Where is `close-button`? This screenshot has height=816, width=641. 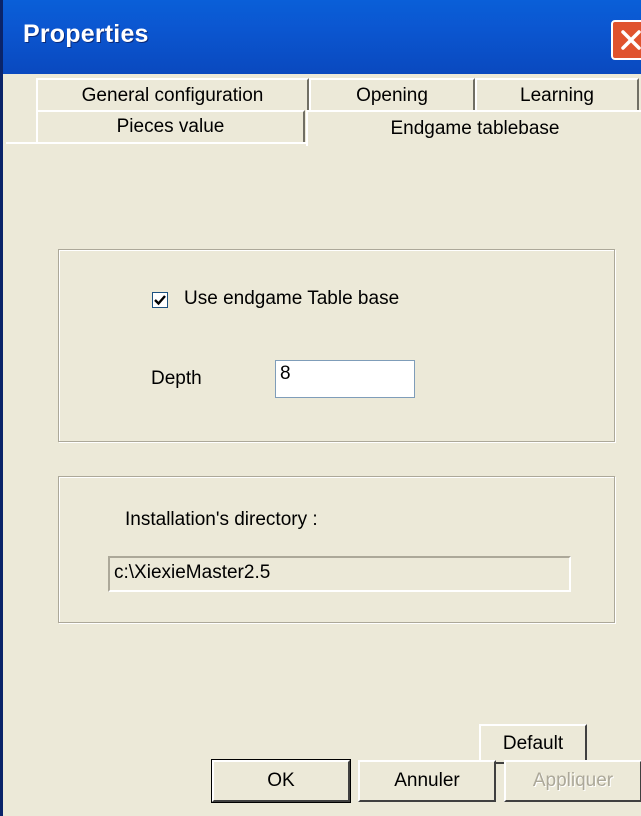 close-button is located at coordinates (626, 40).